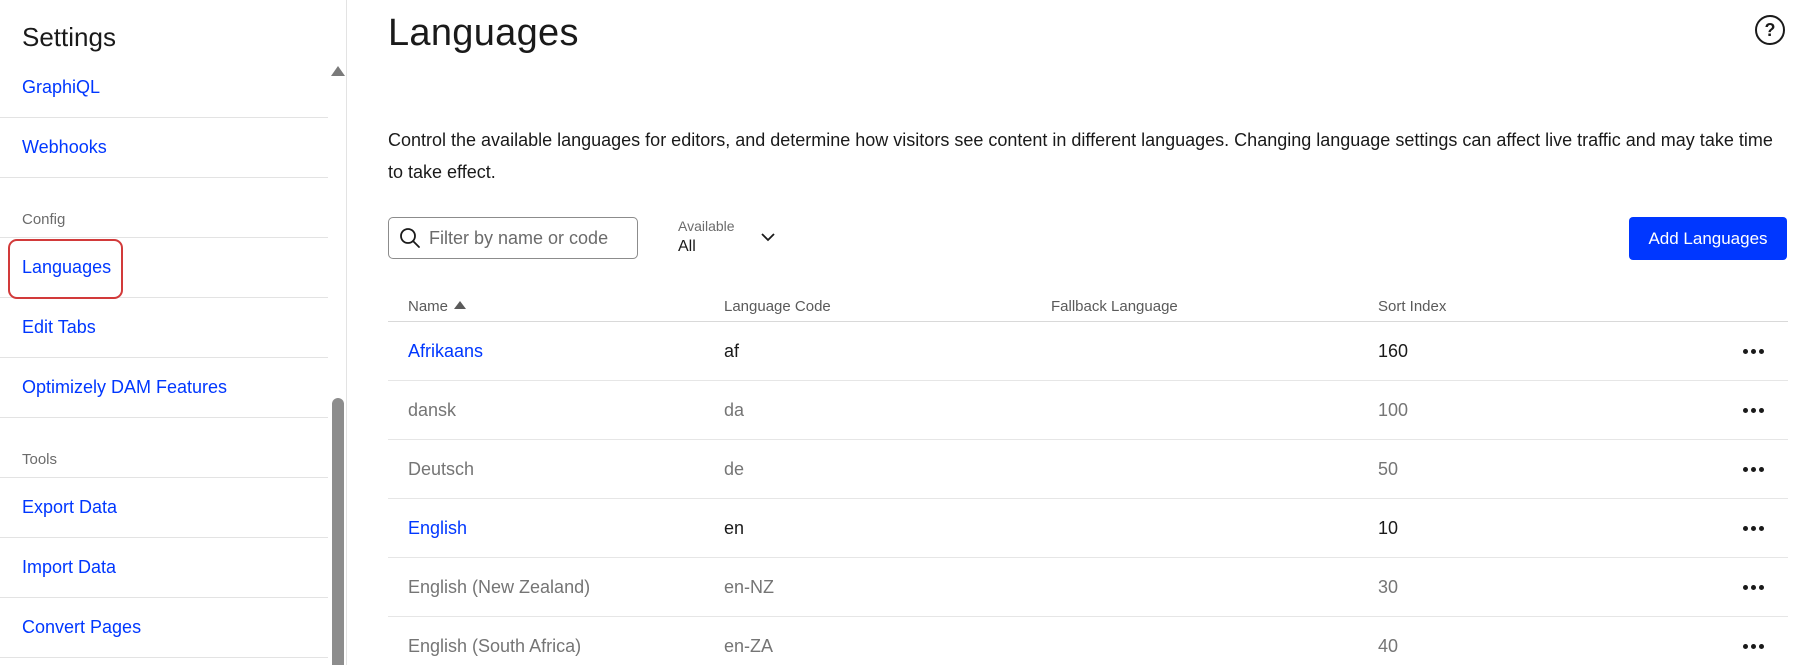  Describe the element at coordinates (749, 646) in the screenshot. I see `language-code: en-ZA` at that location.